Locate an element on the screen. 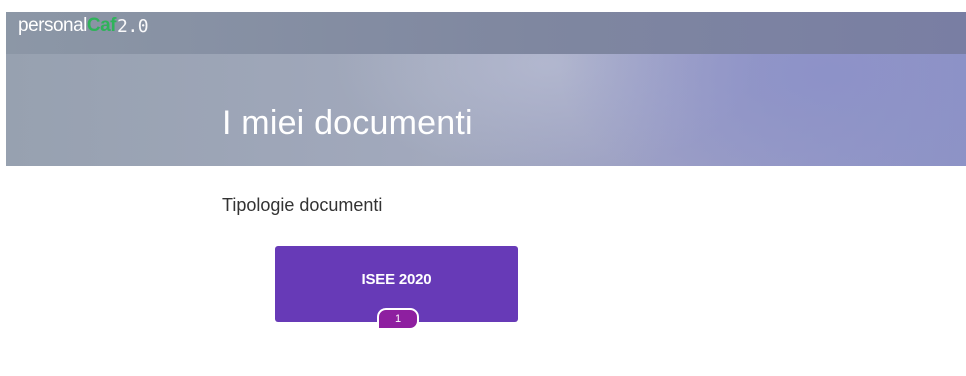 The width and height of the screenshot is (966, 376). brand-text-personal: personal is located at coordinates (52, 25).